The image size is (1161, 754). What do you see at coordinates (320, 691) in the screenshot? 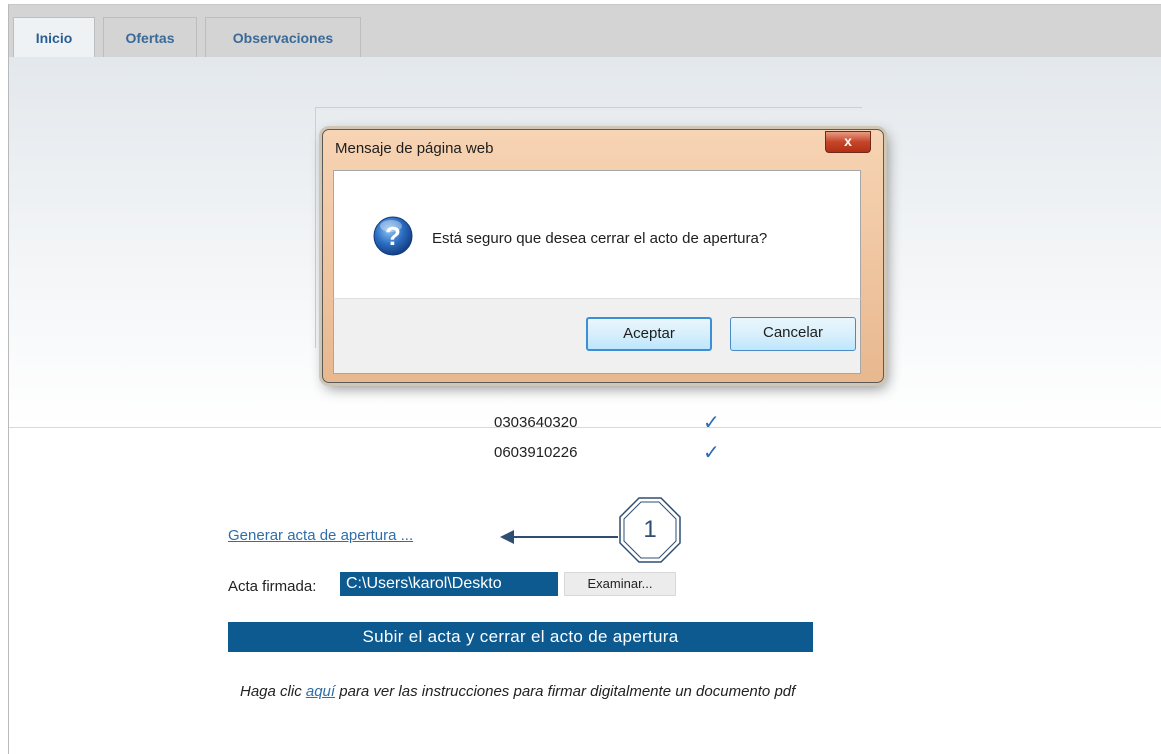
I see `instructions-link: aquí` at bounding box center [320, 691].